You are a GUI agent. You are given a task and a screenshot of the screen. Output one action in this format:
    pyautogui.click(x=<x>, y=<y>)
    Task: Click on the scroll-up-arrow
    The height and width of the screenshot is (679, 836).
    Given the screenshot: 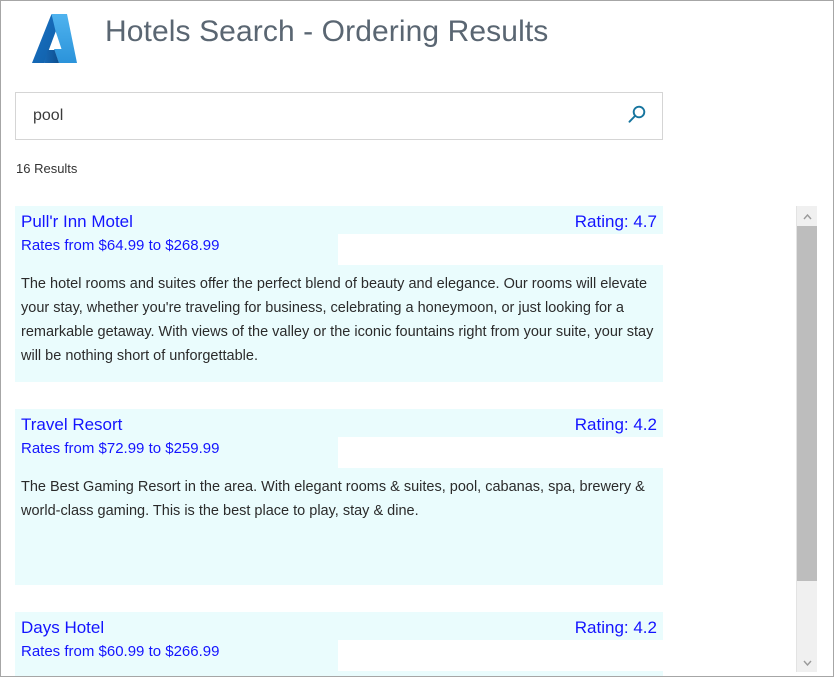 What is the action you would take?
    pyautogui.click(x=807, y=216)
    